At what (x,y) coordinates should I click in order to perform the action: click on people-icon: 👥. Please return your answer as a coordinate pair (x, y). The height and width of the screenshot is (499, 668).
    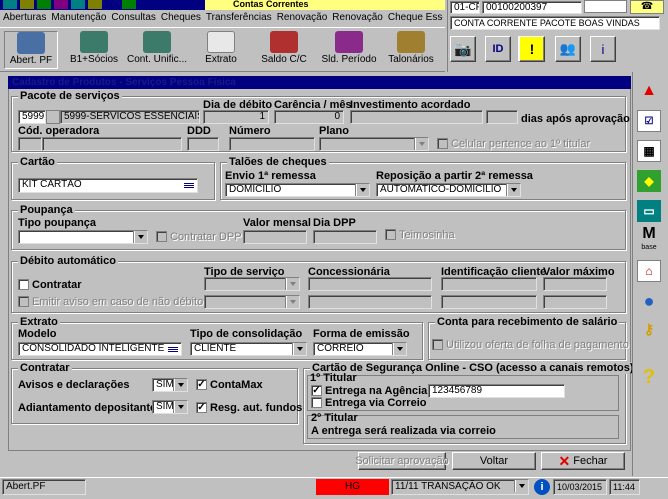
    Looking at the image, I should click on (568, 49).